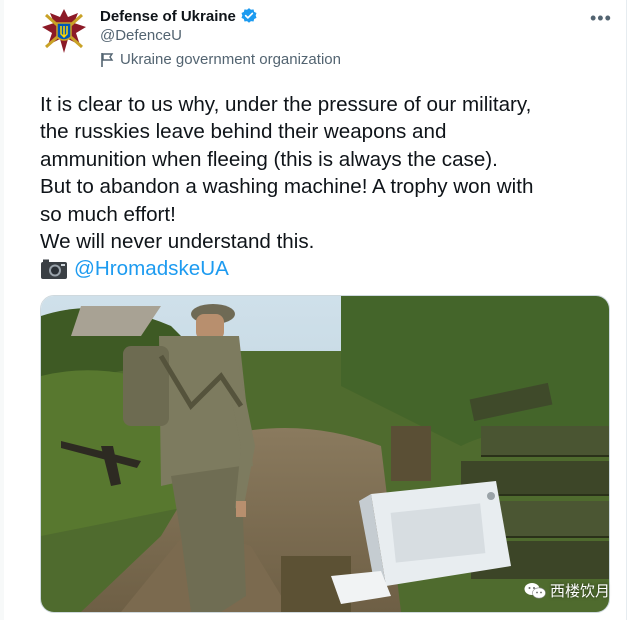  I want to click on coat-of-arms-avatar-icon, so click(64, 31).